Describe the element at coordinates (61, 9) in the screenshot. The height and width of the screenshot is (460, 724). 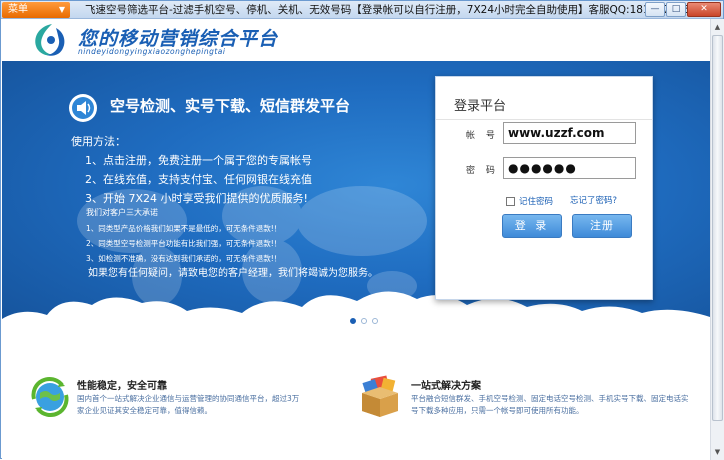
I see `menu-dropdown-icon: ▼` at that location.